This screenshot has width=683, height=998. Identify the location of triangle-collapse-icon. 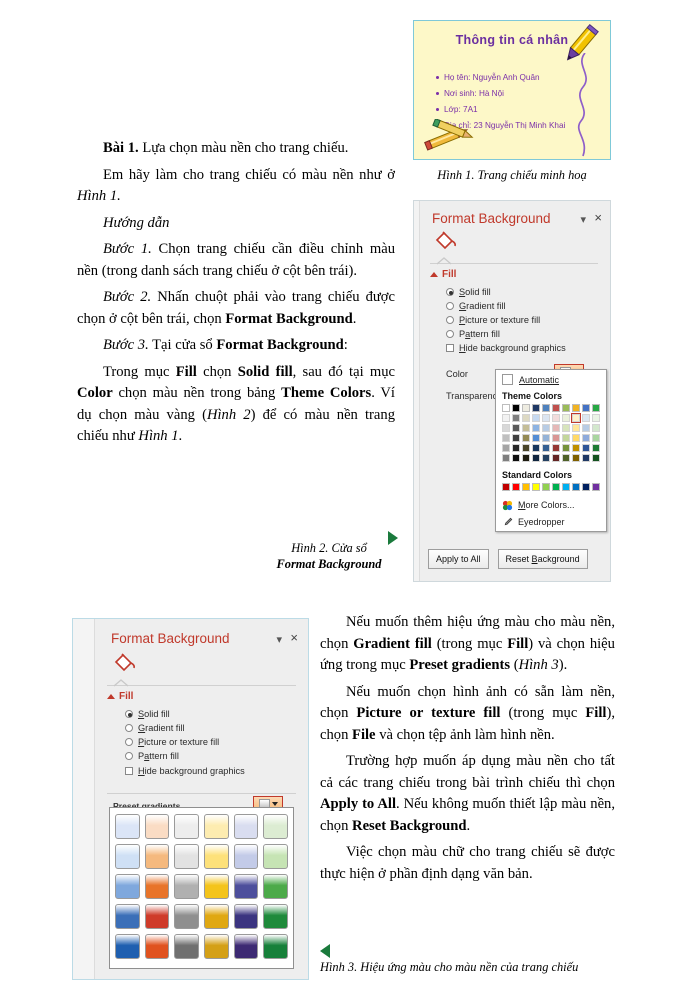
(111, 696).